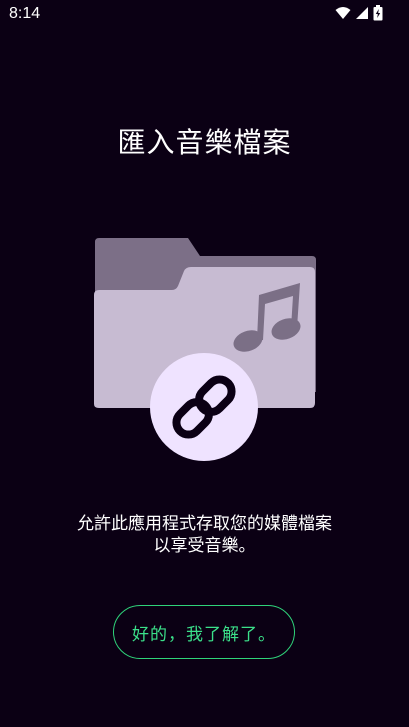 The height and width of the screenshot is (727, 409). I want to click on status-time: 8:14, so click(25, 13).